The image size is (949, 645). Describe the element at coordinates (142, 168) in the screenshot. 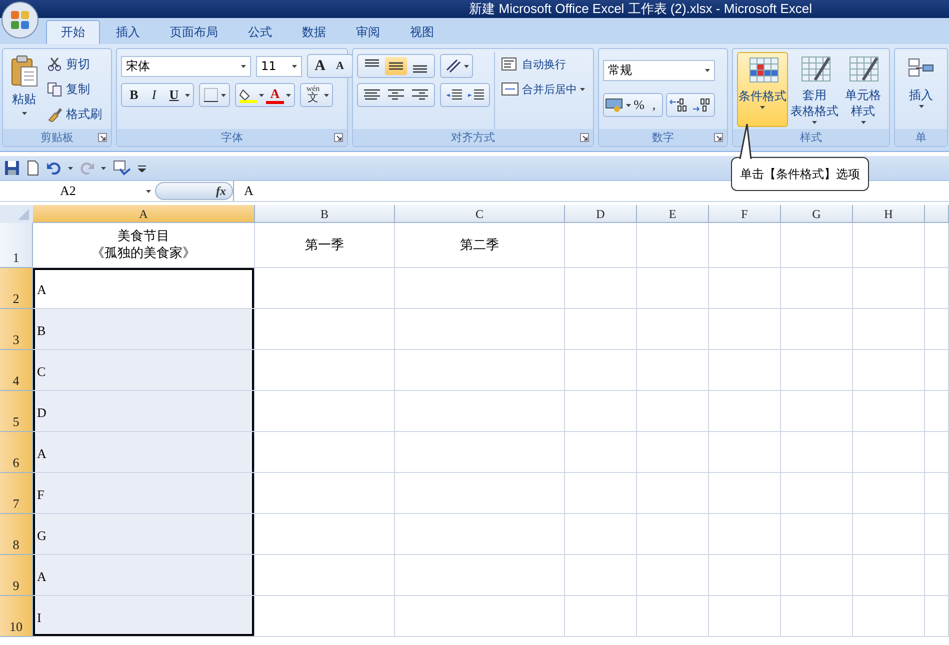

I see `customize-icon` at that location.